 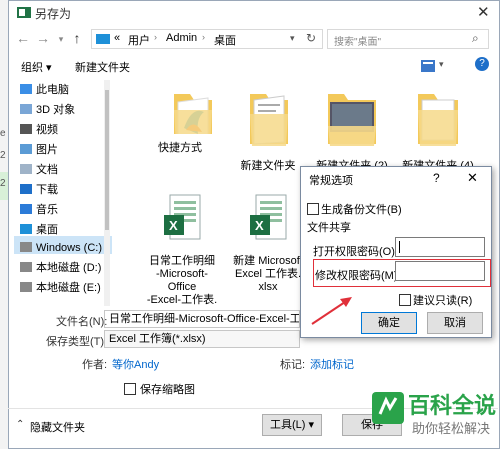 I want to click on file-item: 快捷方式, so click(x=180, y=121).